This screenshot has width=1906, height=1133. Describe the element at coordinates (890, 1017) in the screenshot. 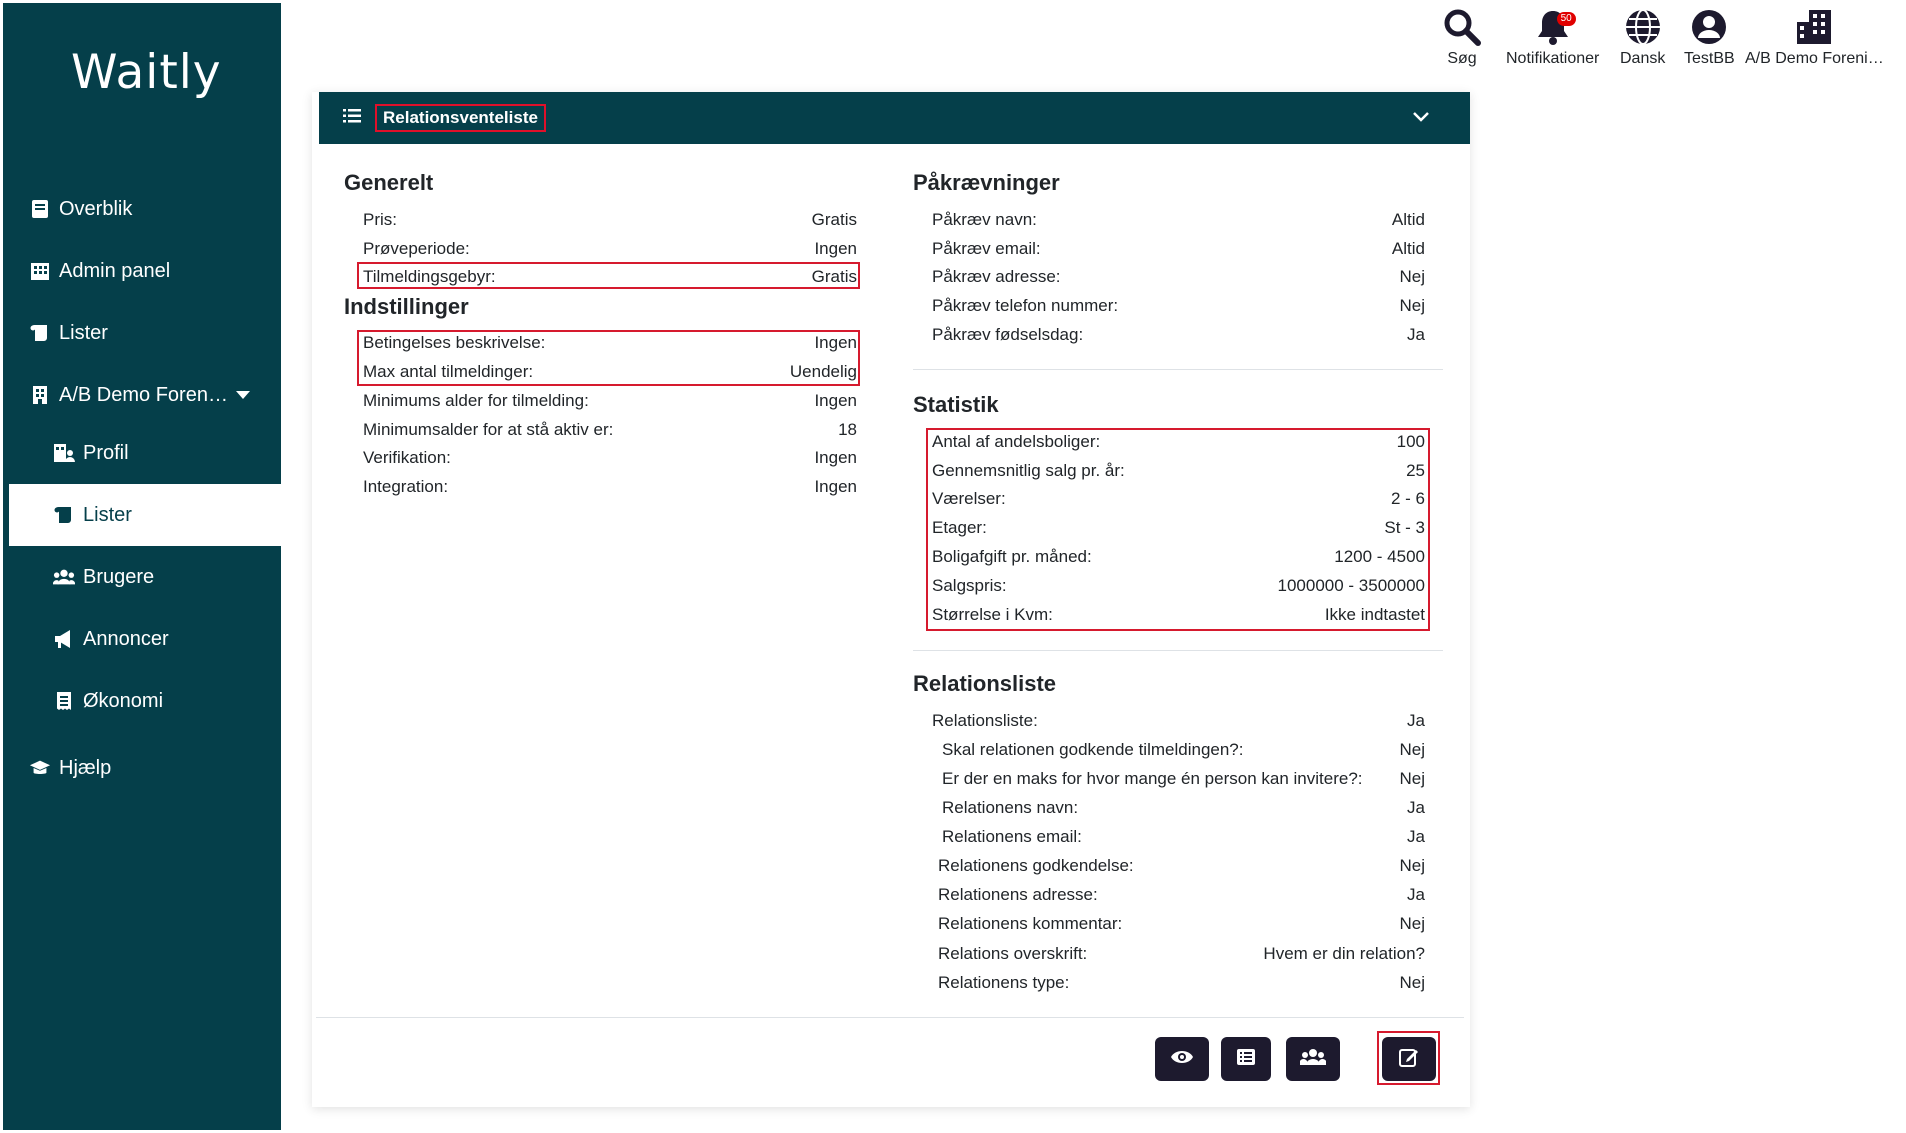

I see `card-footer-divider` at that location.